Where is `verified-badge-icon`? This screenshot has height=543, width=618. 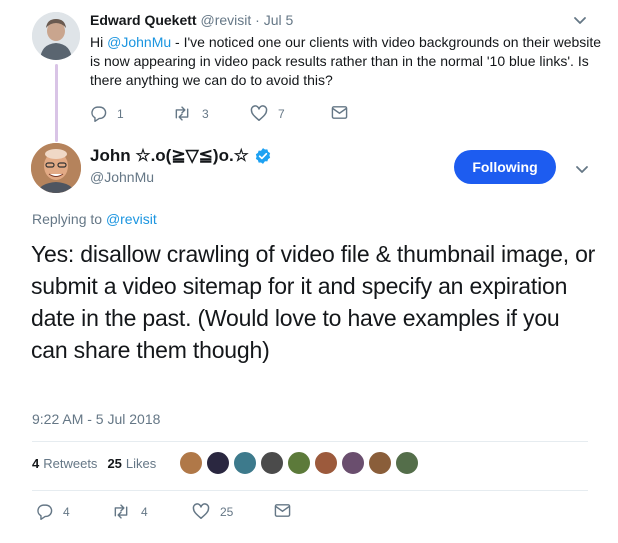
verified-badge-icon is located at coordinates (263, 156).